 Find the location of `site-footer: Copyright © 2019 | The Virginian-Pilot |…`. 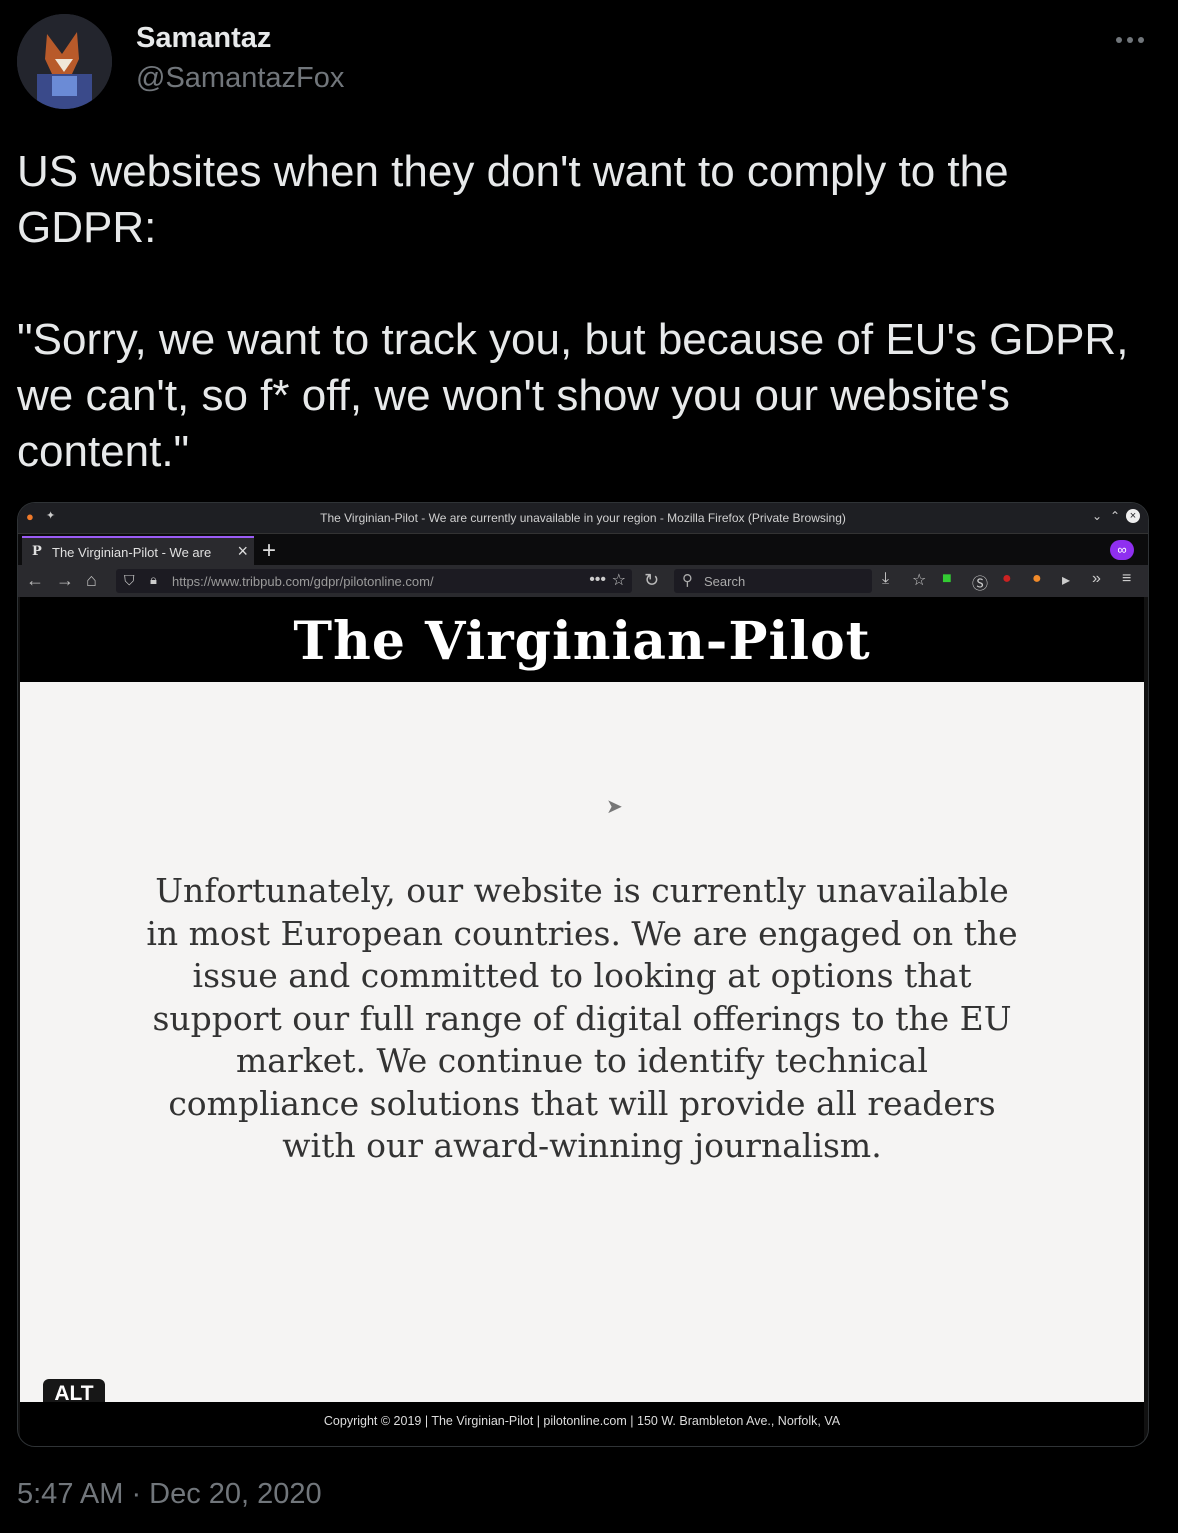

site-footer: Copyright © 2019 | The Virginian-Pilot |… is located at coordinates (582, 1424).